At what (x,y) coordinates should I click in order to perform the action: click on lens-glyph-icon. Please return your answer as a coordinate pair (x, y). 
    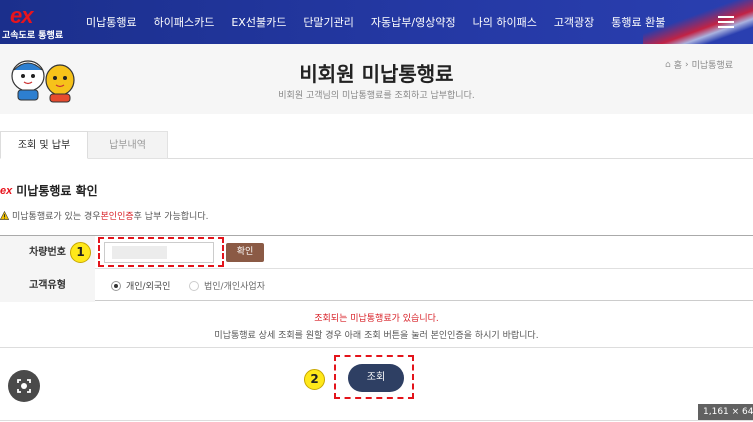
    Looking at the image, I should click on (24, 386).